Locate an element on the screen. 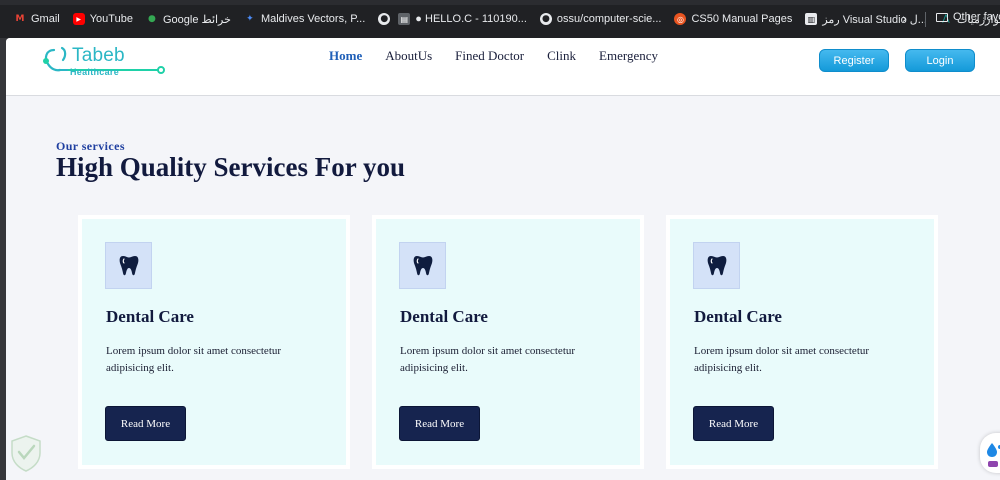 The height and width of the screenshot is (480, 1000). section-headline: High Quality Services For you is located at coordinates (230, 167).